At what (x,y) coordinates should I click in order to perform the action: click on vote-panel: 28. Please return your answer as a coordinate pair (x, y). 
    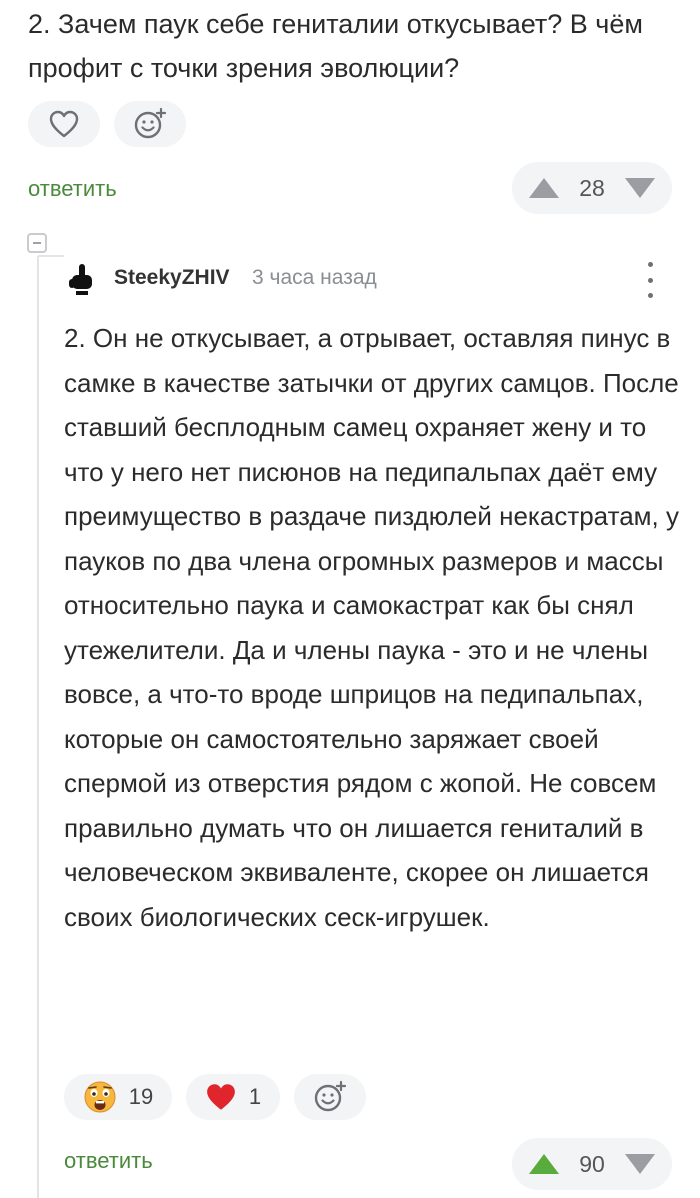
    Looking at the image, I should click on (592, 188).